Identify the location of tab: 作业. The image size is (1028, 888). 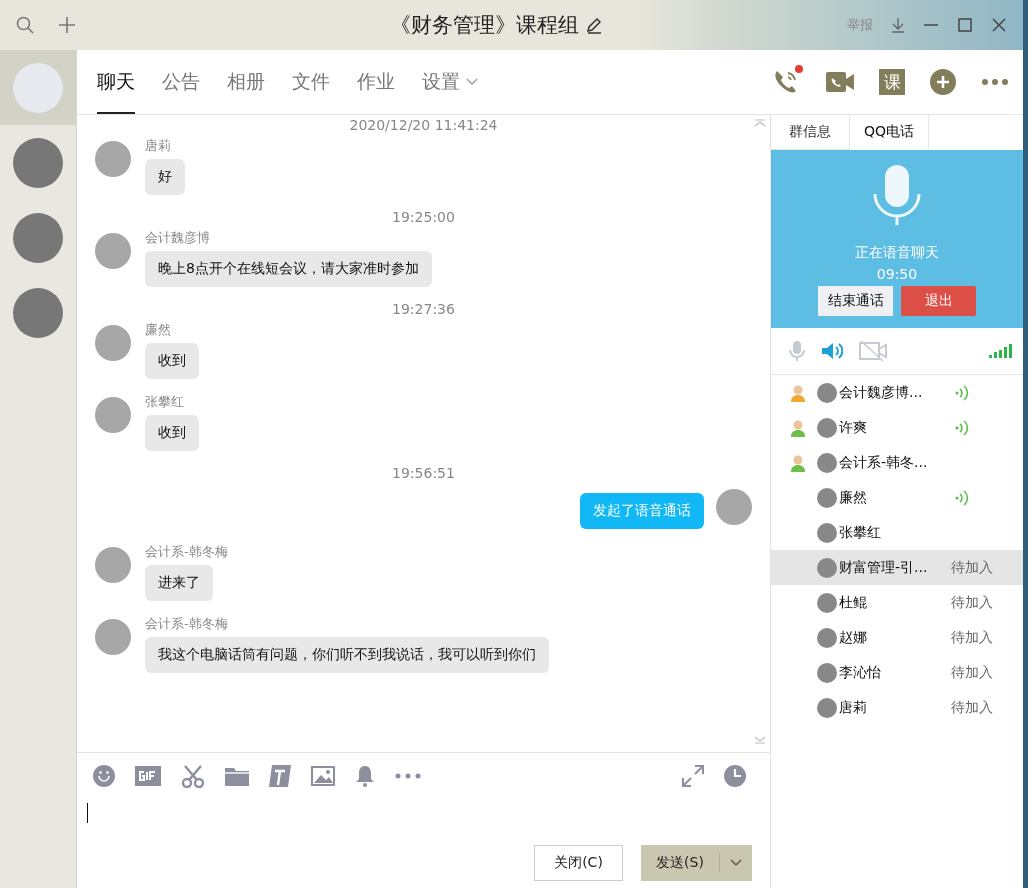
(389, 82).